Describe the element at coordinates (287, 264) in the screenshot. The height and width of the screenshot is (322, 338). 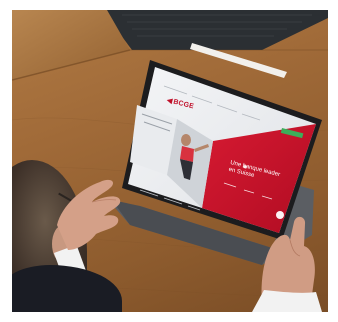
I see `right-hand` at that location.